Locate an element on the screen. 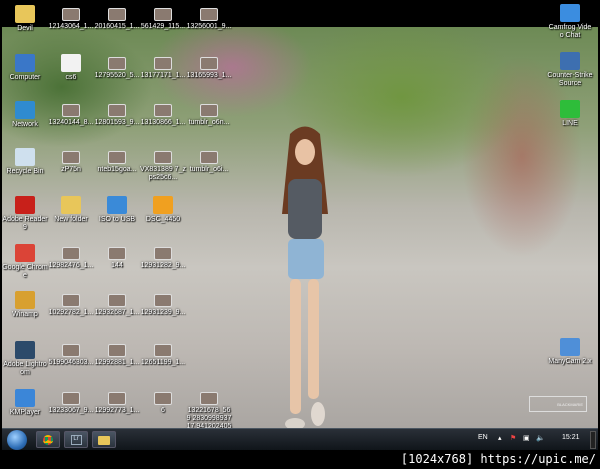 This screenshot has height=469, width=600. desktop-icon-image: zP75n is located at coordinates (71, 161).